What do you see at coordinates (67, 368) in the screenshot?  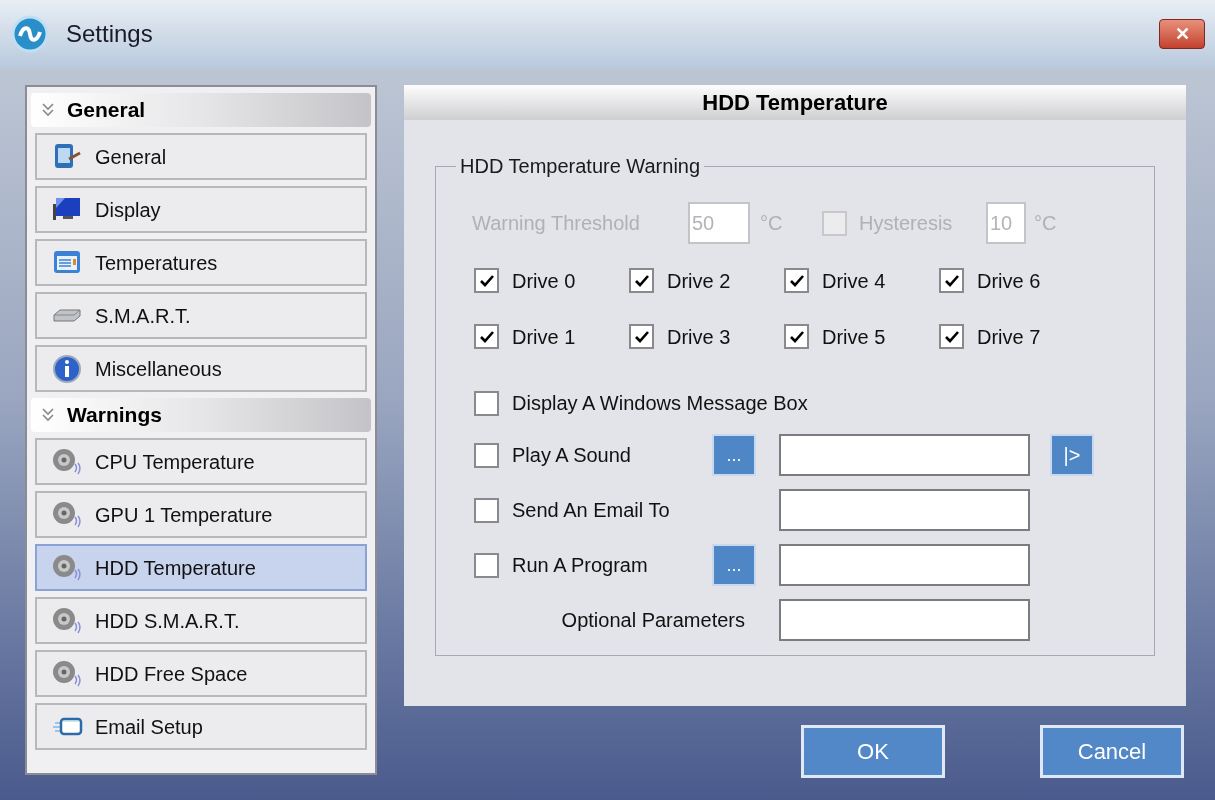 I see `info-icon` at bounding box center [67, 368].